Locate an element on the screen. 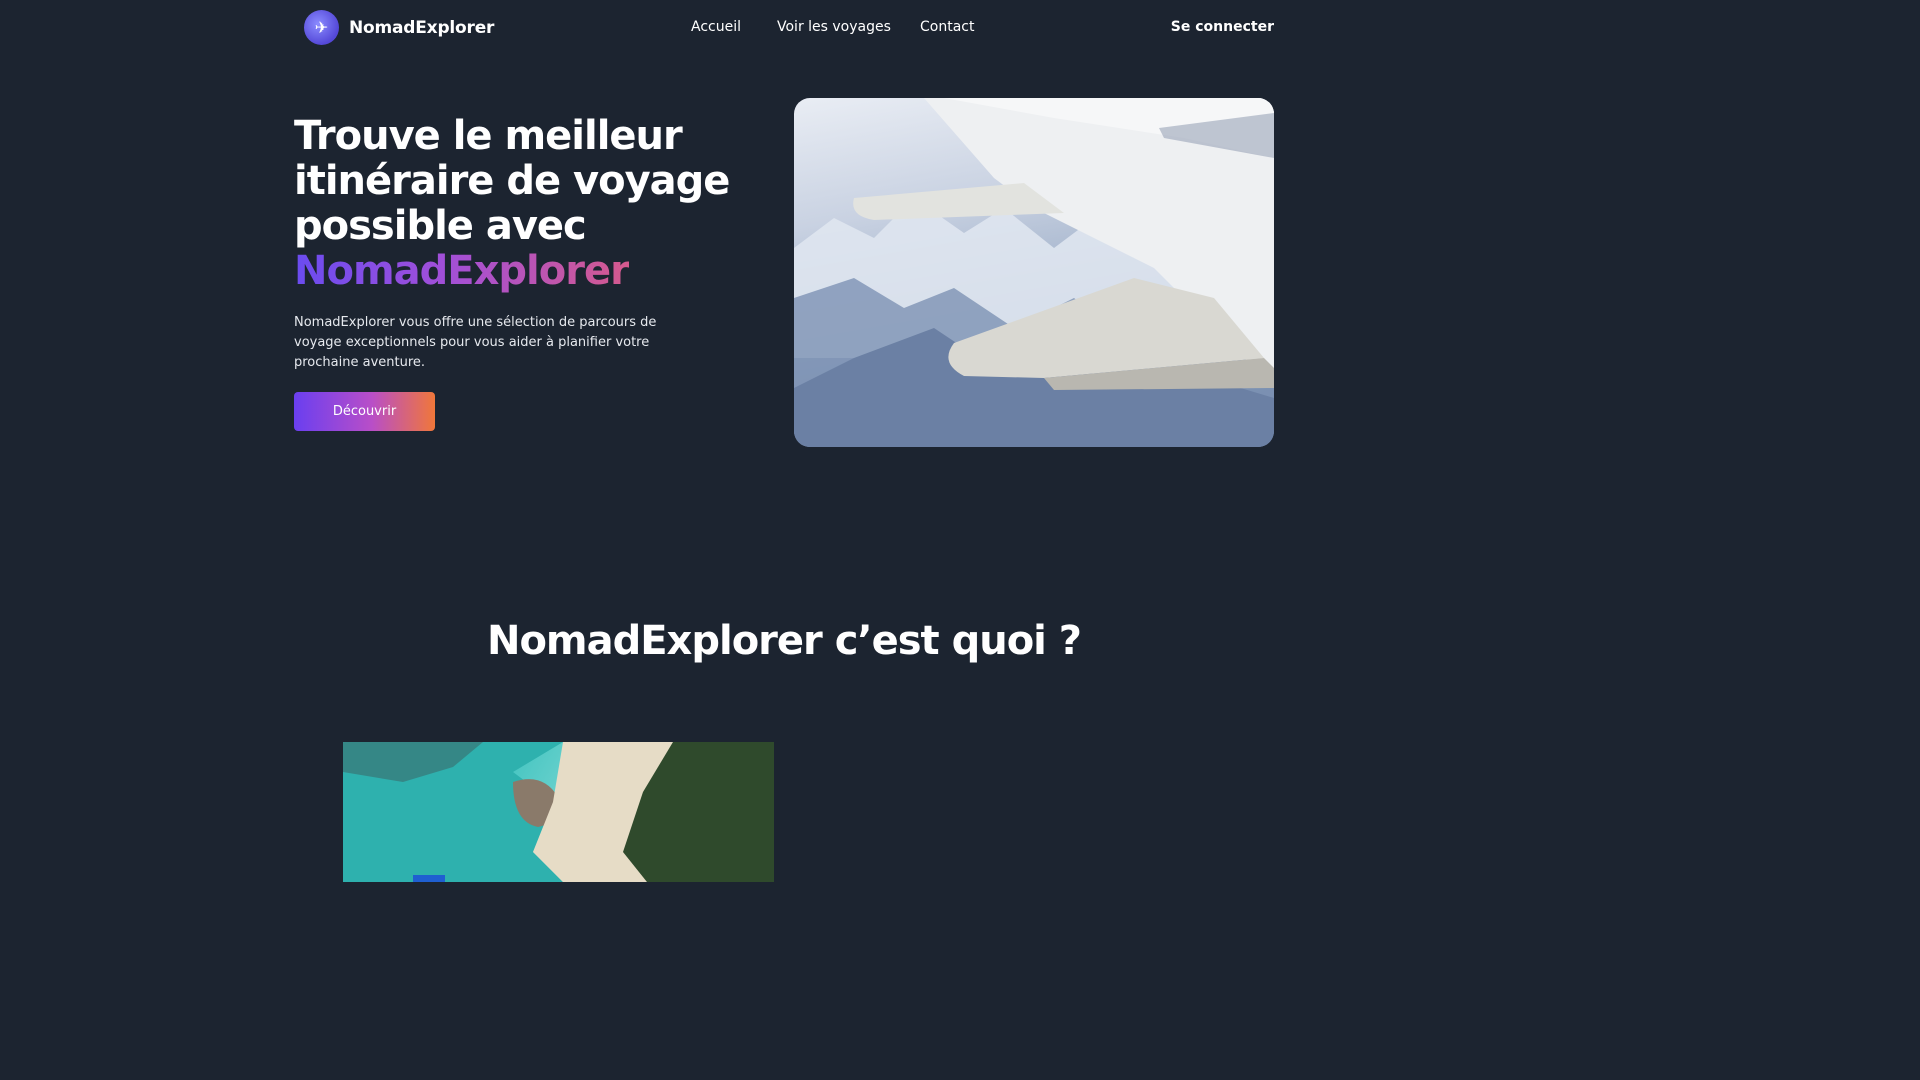 The width and height of the screenshot is (1920, 1080). hero-title-line: possible avec is located at coordinates (440, 226).